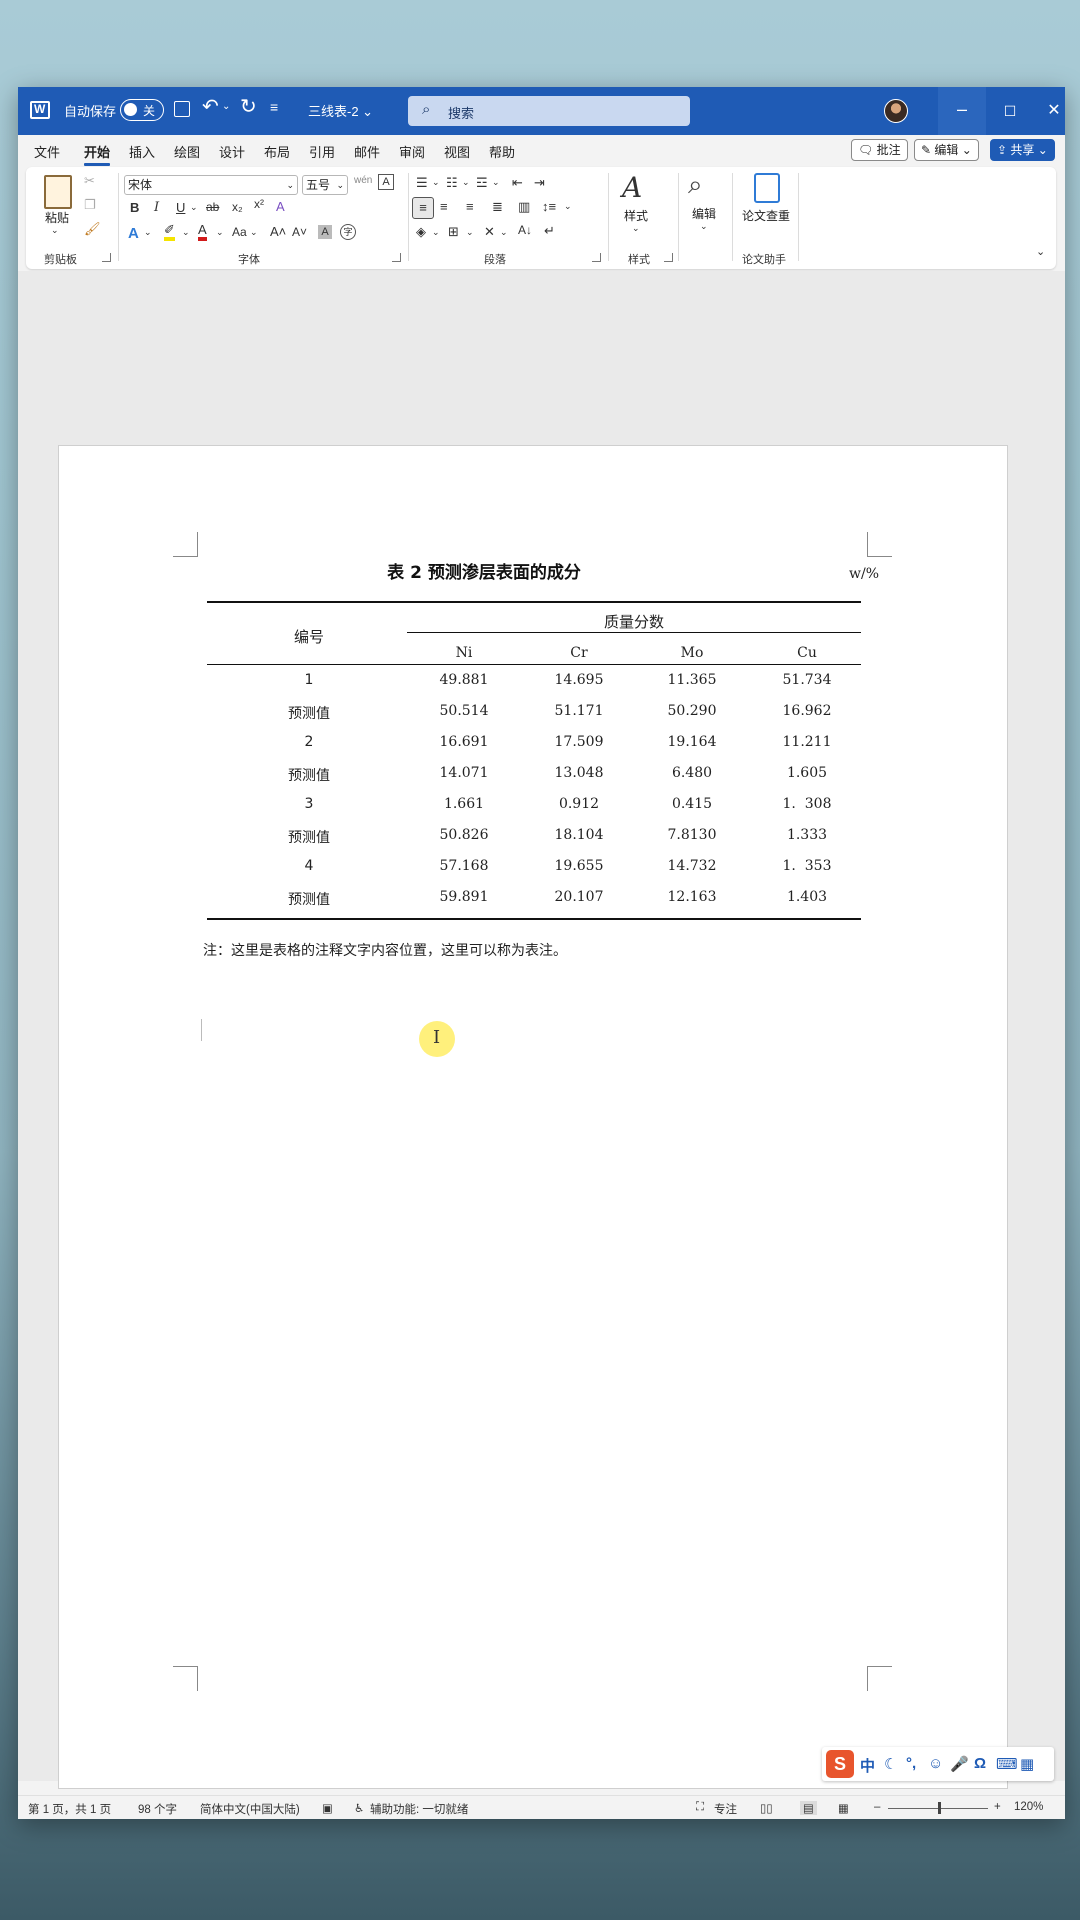  I want to click on collapse-ribbon-icon: ⌄, so click(1040, 251).